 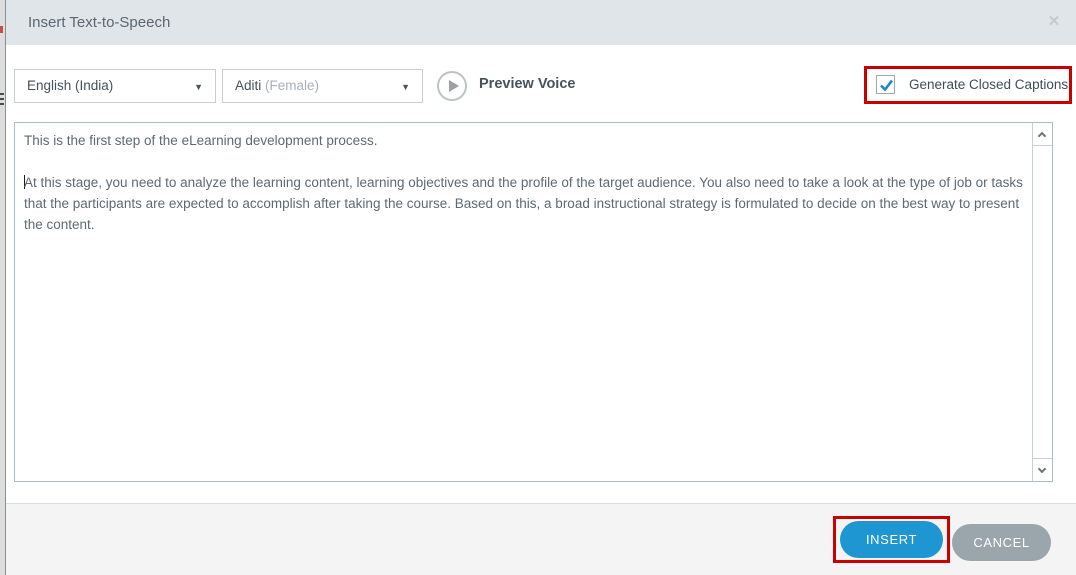 I want to click on close-icon: ✕, so click(x=1054, y=22).